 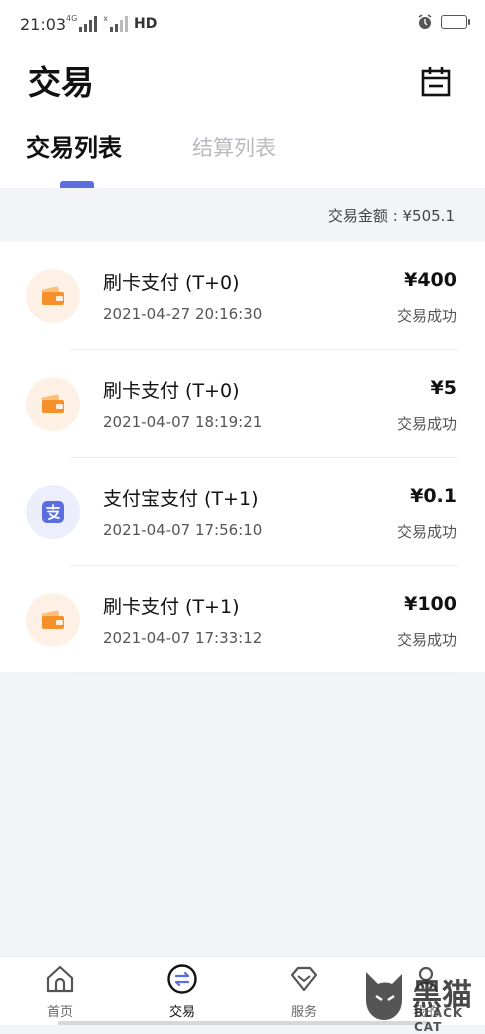 What do you see at coordinates (183, 530) in the screenshot?
I see `transaction-date: 2021-04-07 17:56:10` at bounding box center [183, 530].